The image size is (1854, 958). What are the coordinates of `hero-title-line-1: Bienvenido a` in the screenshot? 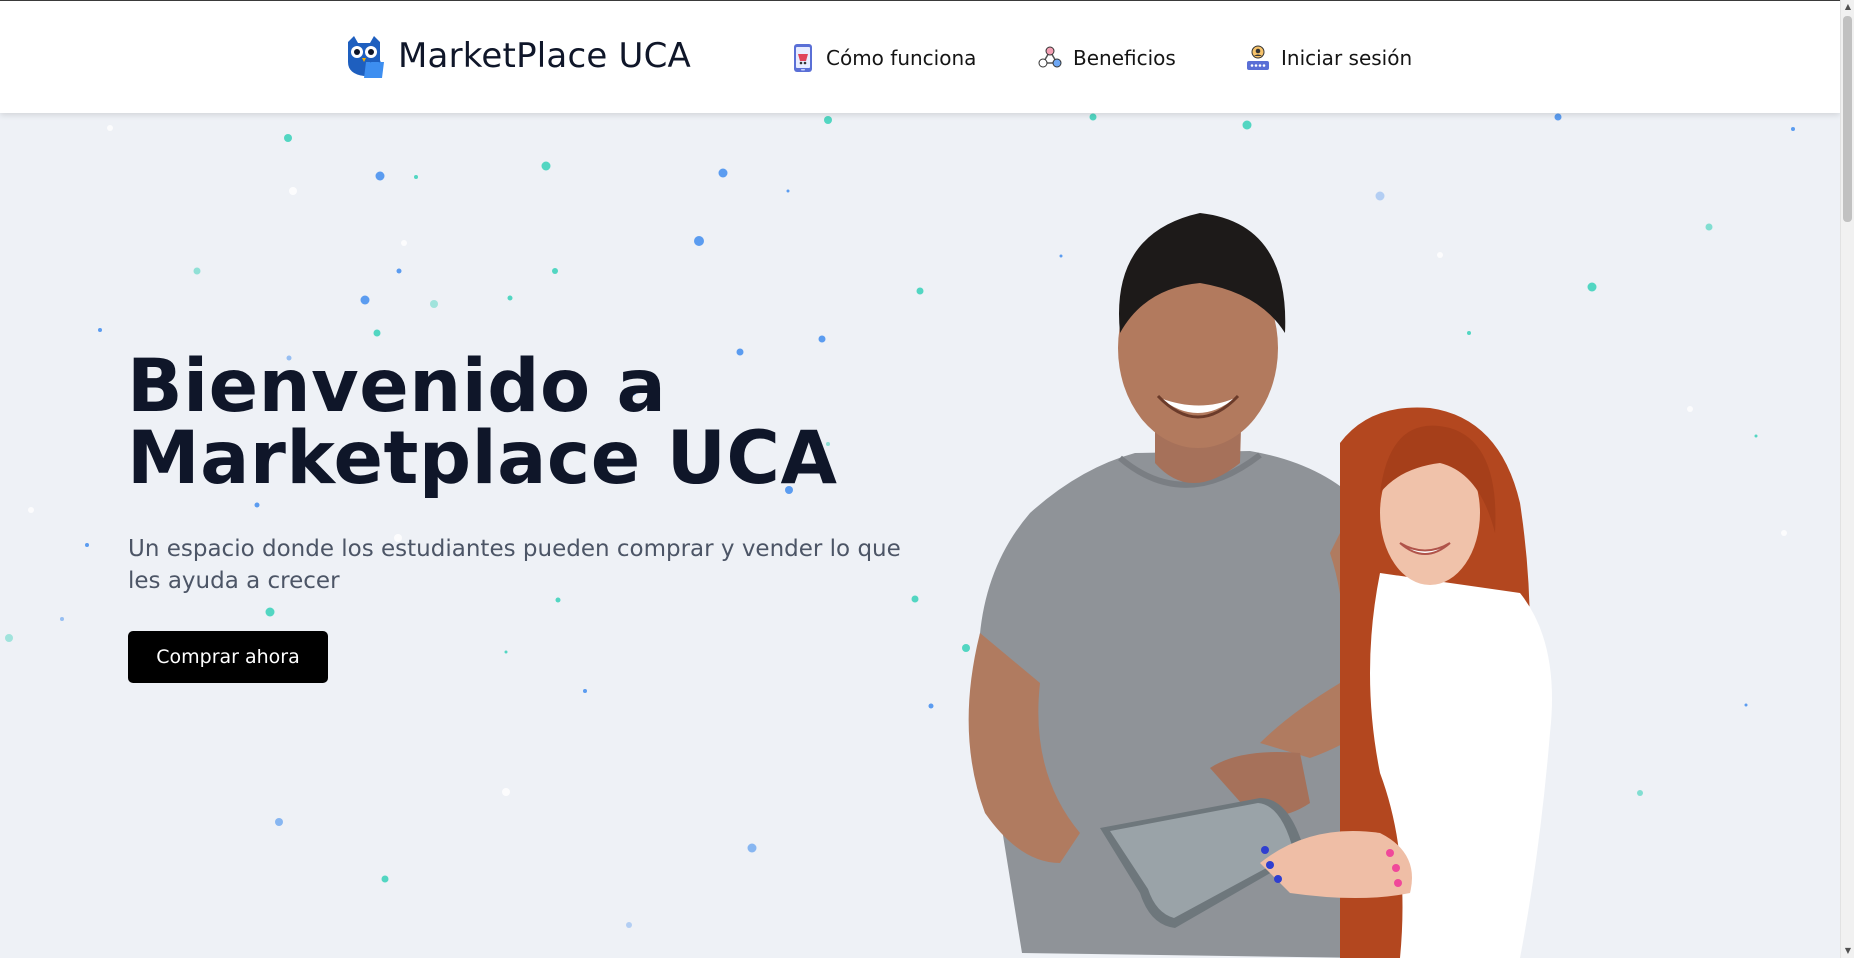 It's located at (397, 386).